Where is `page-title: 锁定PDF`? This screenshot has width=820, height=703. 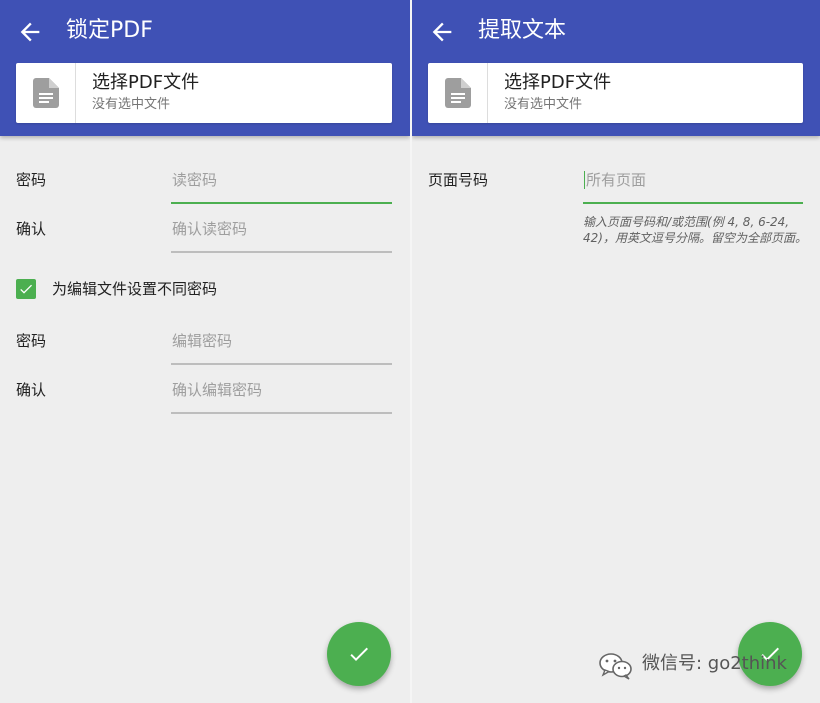
page-title: 锁定PDF is located at coordinates (109, 30).